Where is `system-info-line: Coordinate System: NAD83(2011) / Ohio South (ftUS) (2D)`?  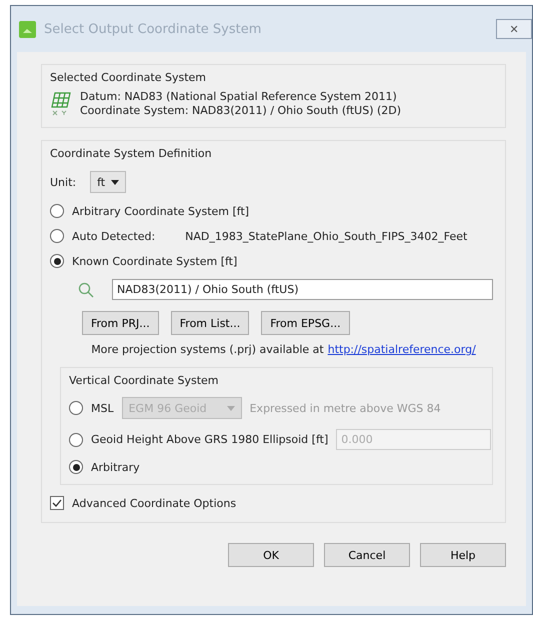
system-info-line: Coordinate System: NAD83(2011) / Ohio South (ftUS) (2D) is located at coordinates (241, 110).